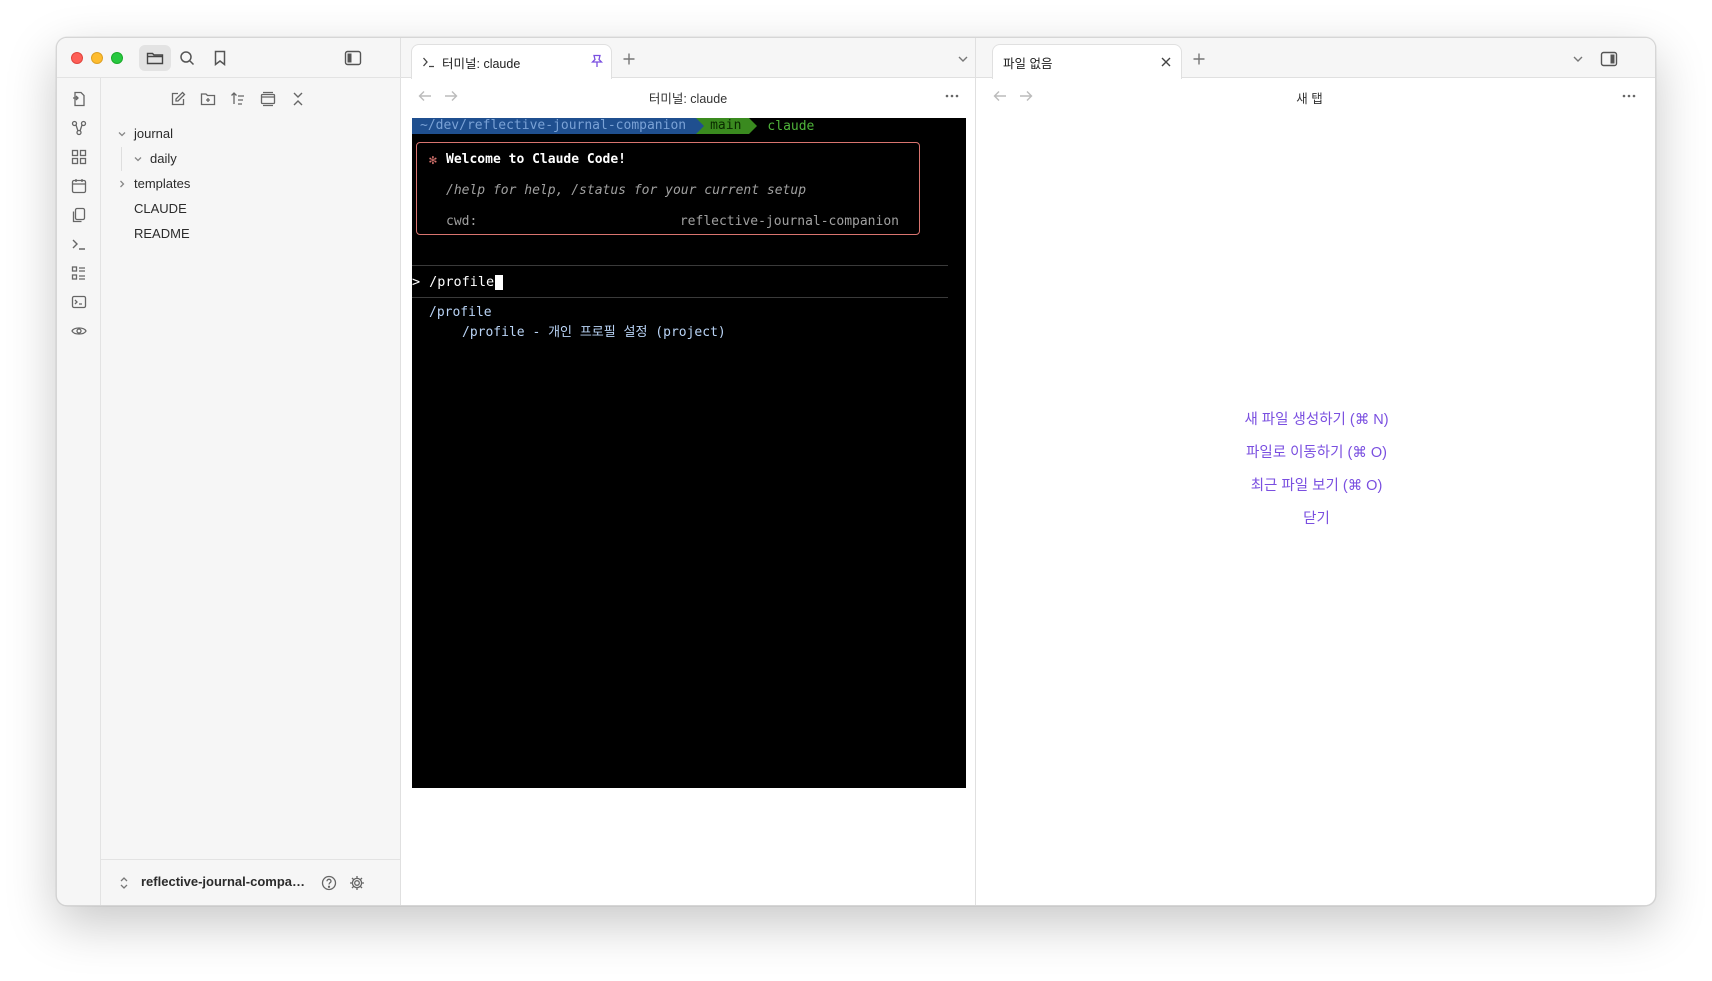 The height and width of the screenshot is (981, 1712). Describe the element at coordinates (789, 221) in the screenshot. I see `cwd-value: reflective-journal-companion` at that location.